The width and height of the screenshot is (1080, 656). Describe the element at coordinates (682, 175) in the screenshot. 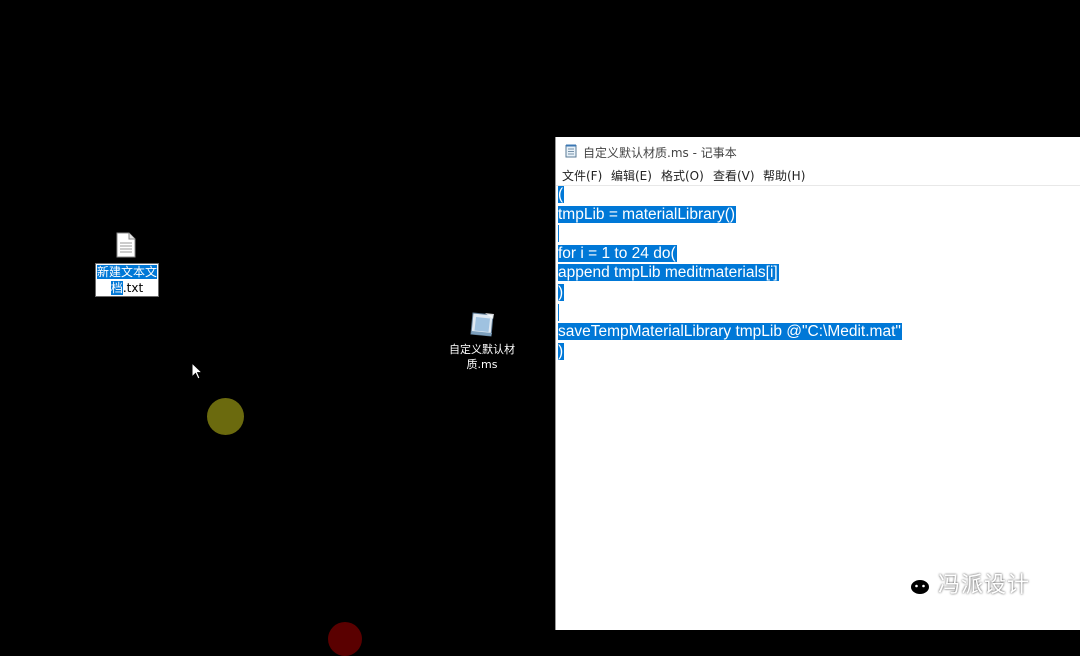

I see `menu-format: 格式(O)` at that location.